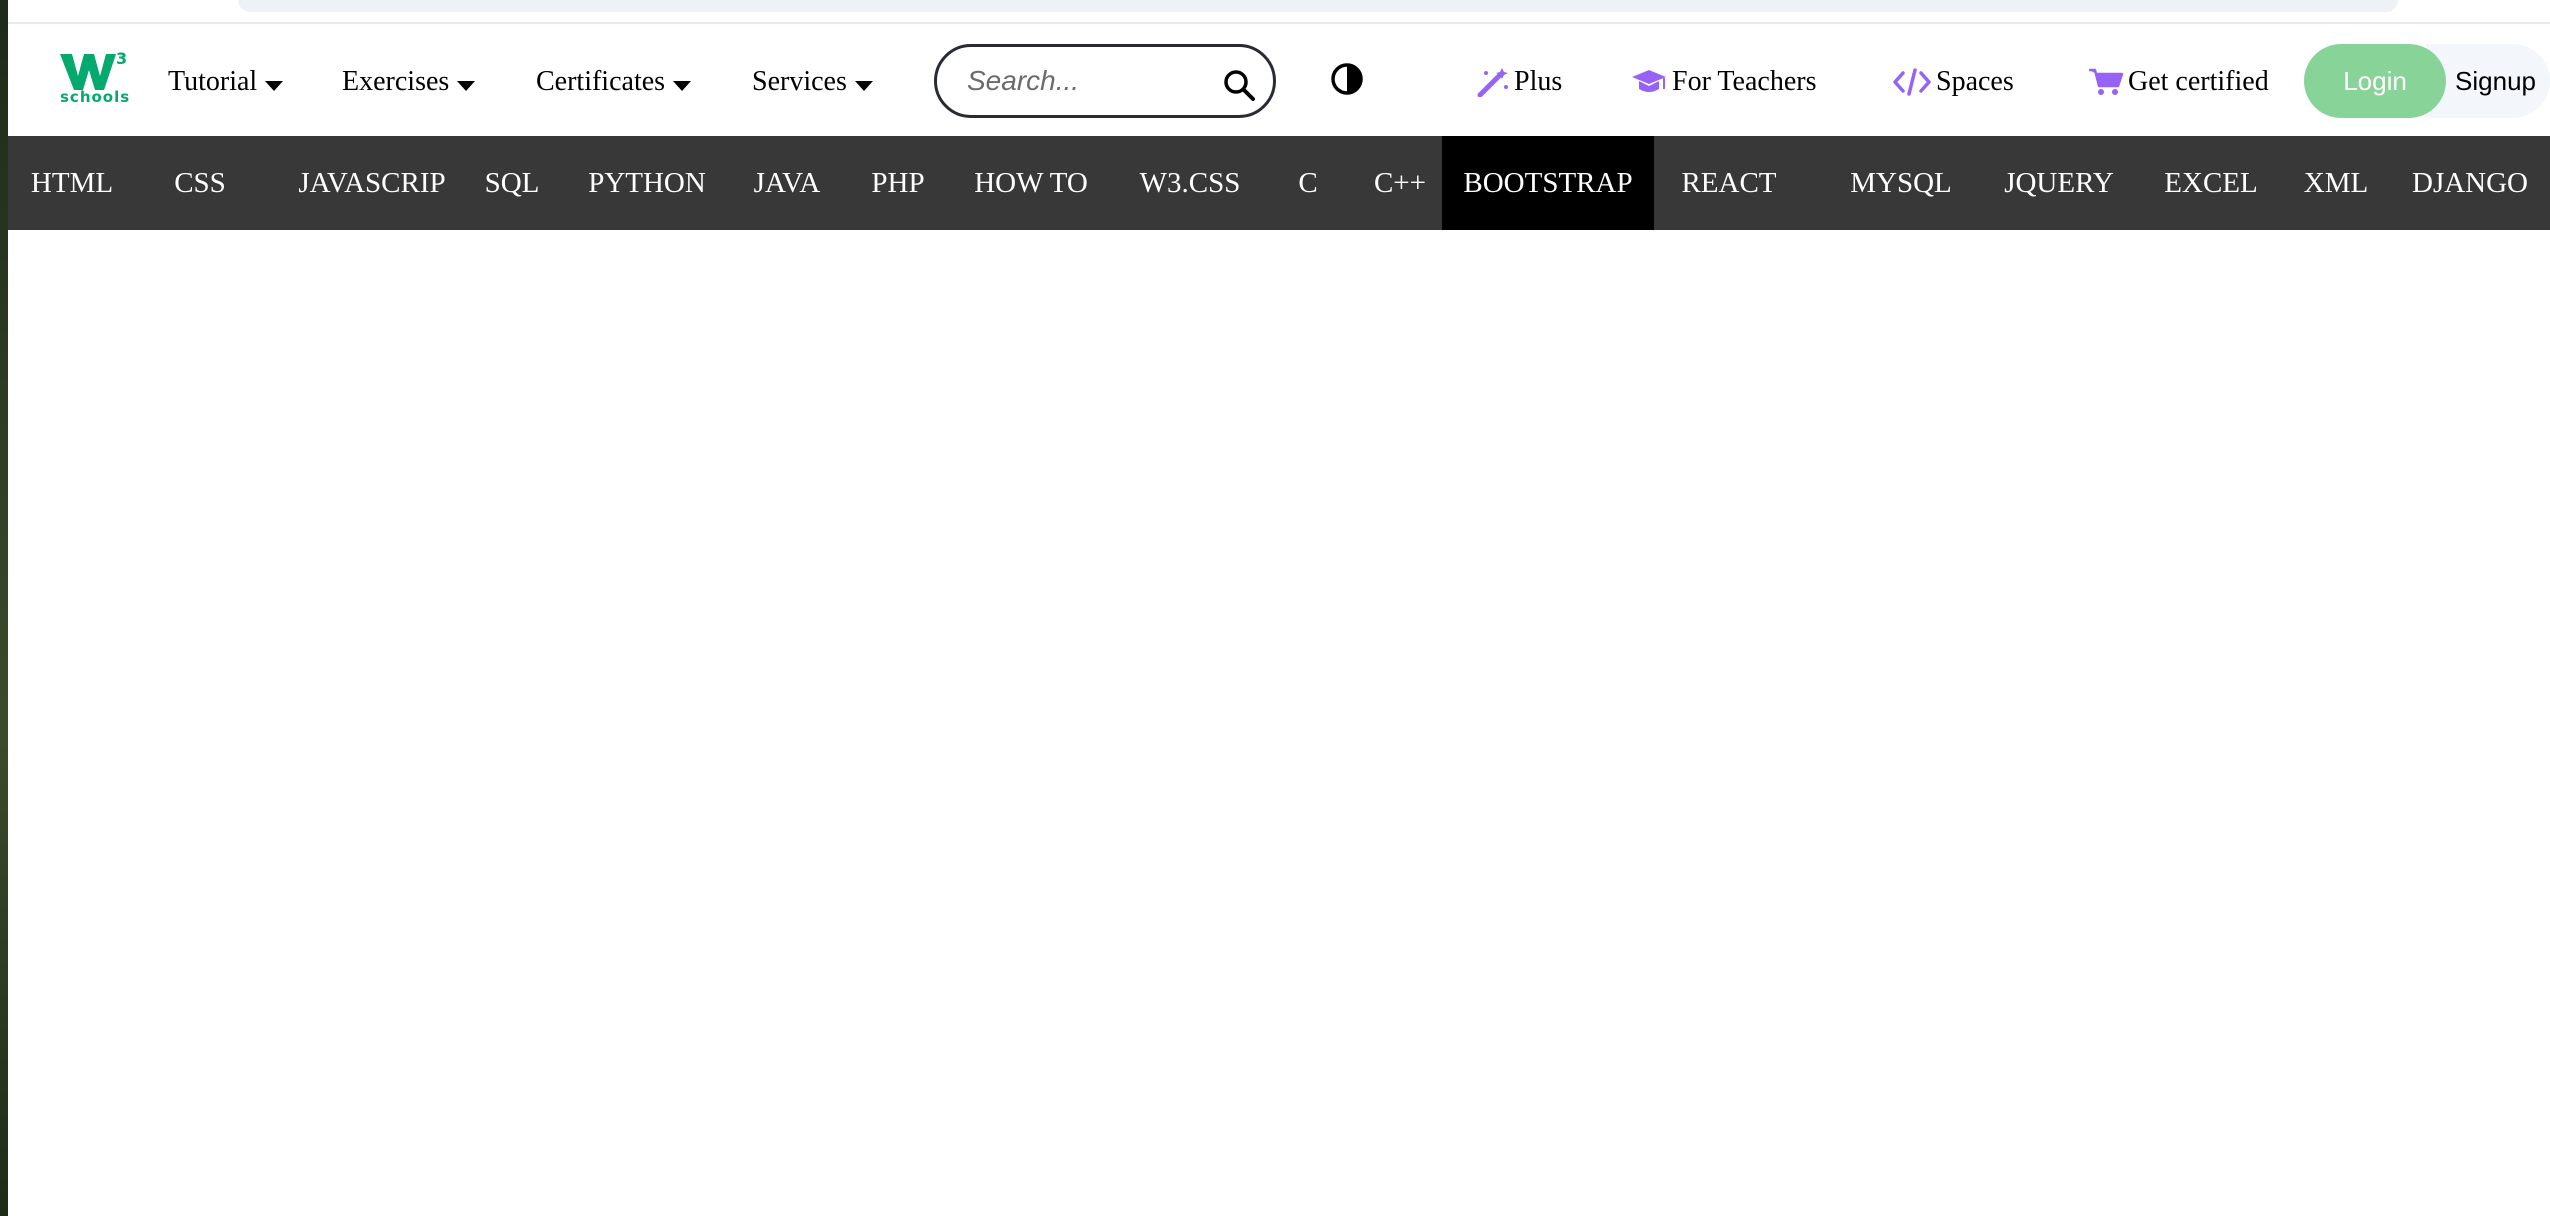 Image resolution: width=2550 pixels, height=1216 pixels. Describe the element at coordinates (2059, 183) in the screenshot. I see `subject-jquery: JQUERY` at that location.